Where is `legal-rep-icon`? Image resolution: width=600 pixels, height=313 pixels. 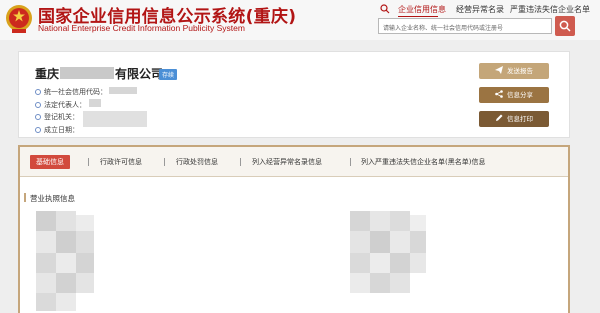
legal-rep-icon is located at coordinates (38, 105).